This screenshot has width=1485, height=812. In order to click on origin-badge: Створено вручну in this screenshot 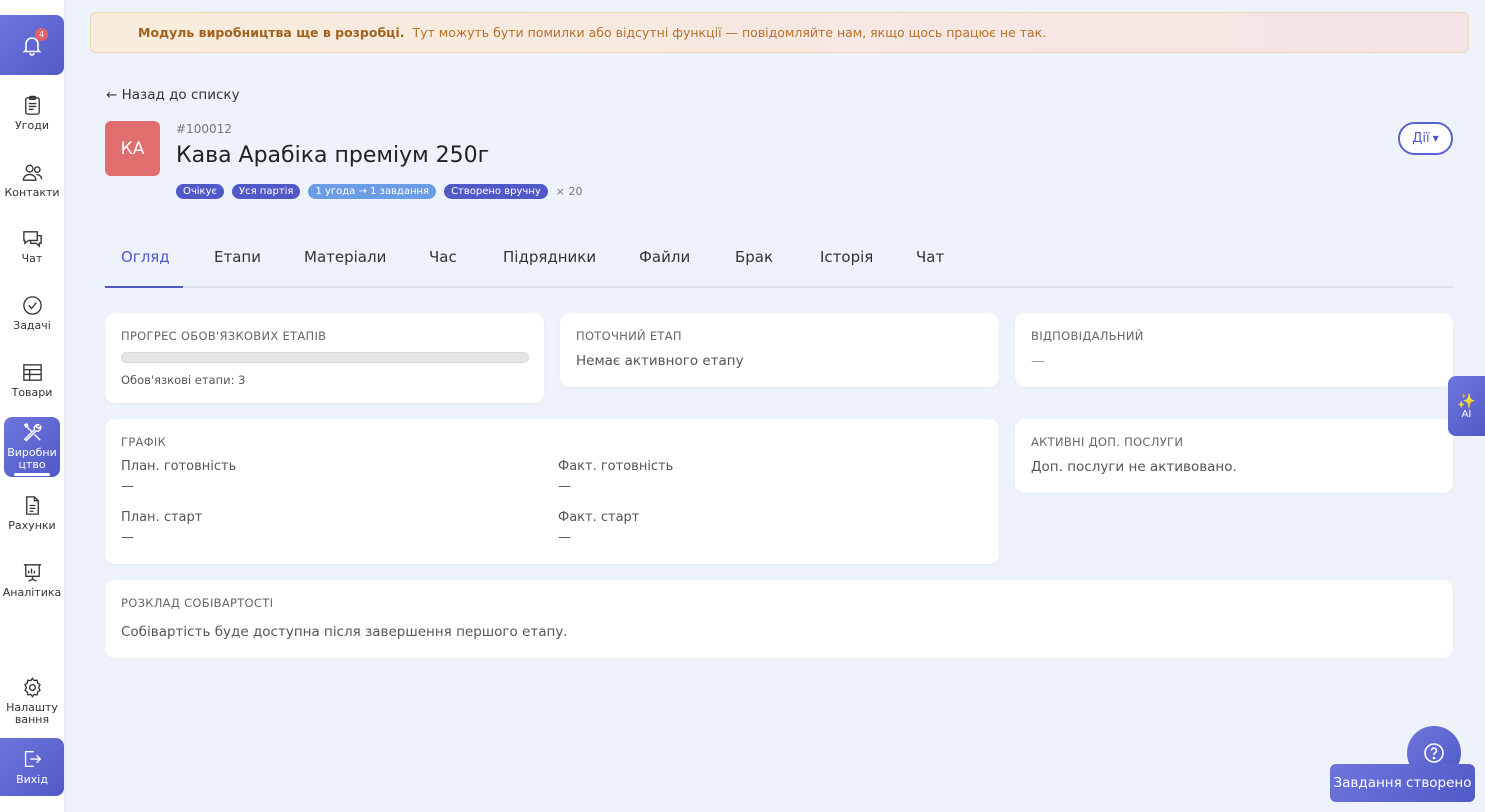, I will do `click(496, 191)`.